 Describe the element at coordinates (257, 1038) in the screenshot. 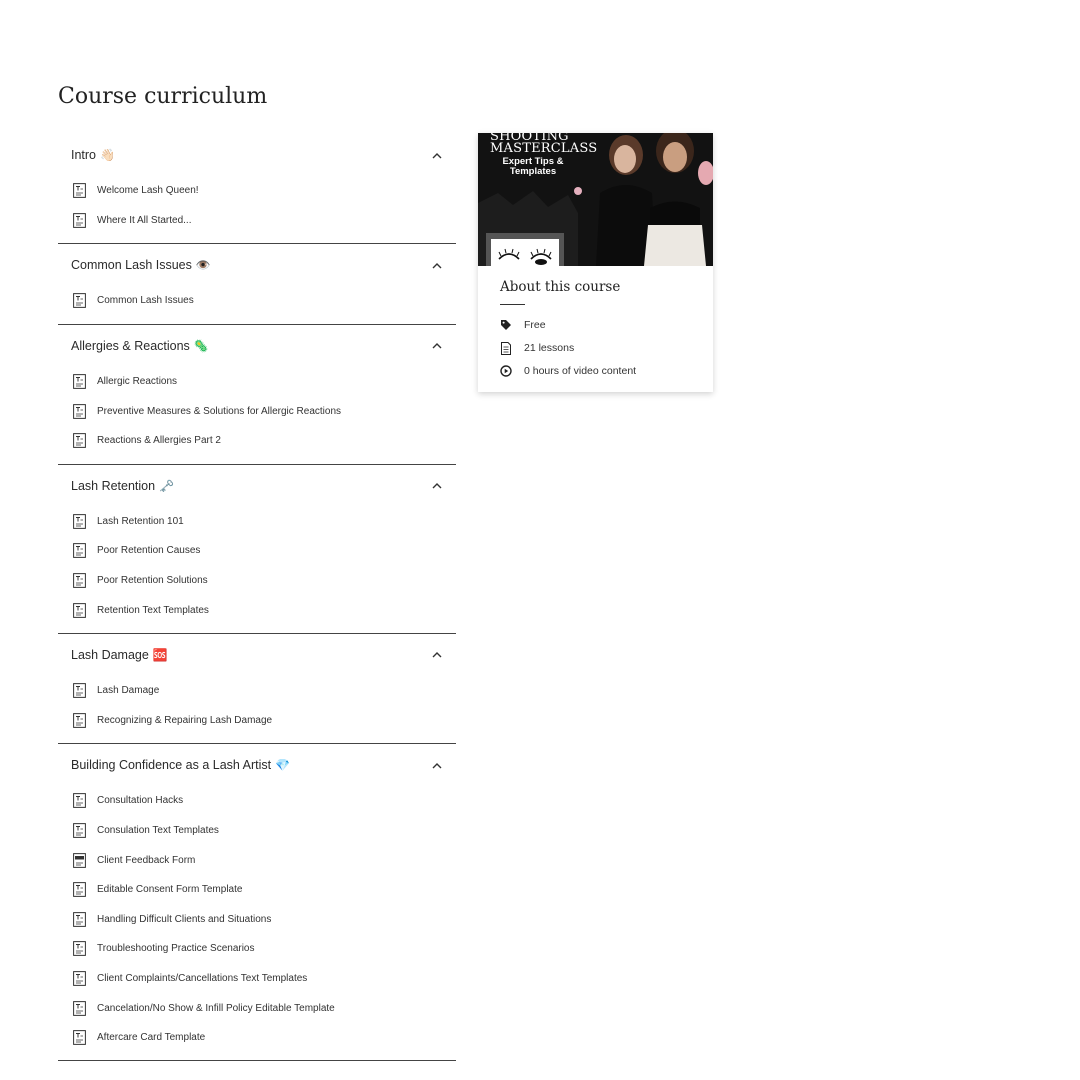

I see `lesson-item: Aftercare Card Template` at that location.